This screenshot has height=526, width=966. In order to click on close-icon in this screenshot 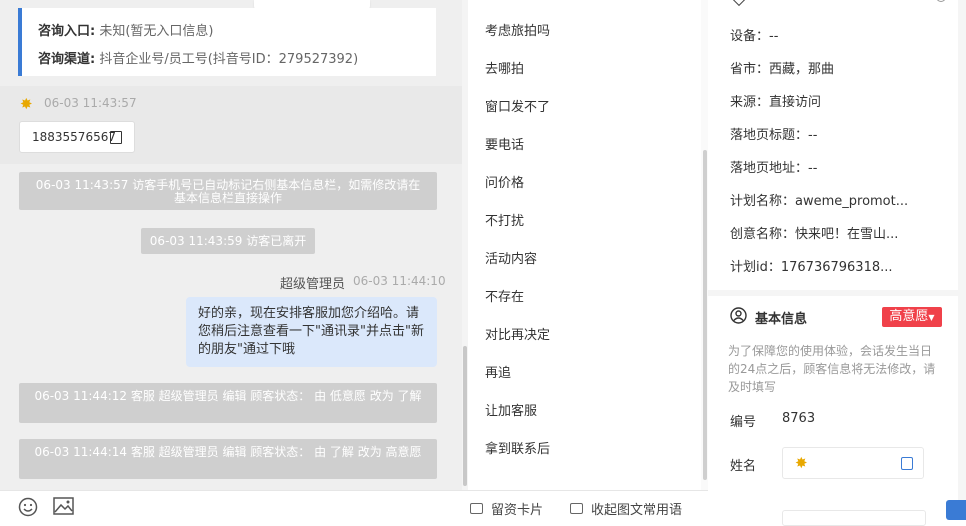, I will do `click(941, 1)`.